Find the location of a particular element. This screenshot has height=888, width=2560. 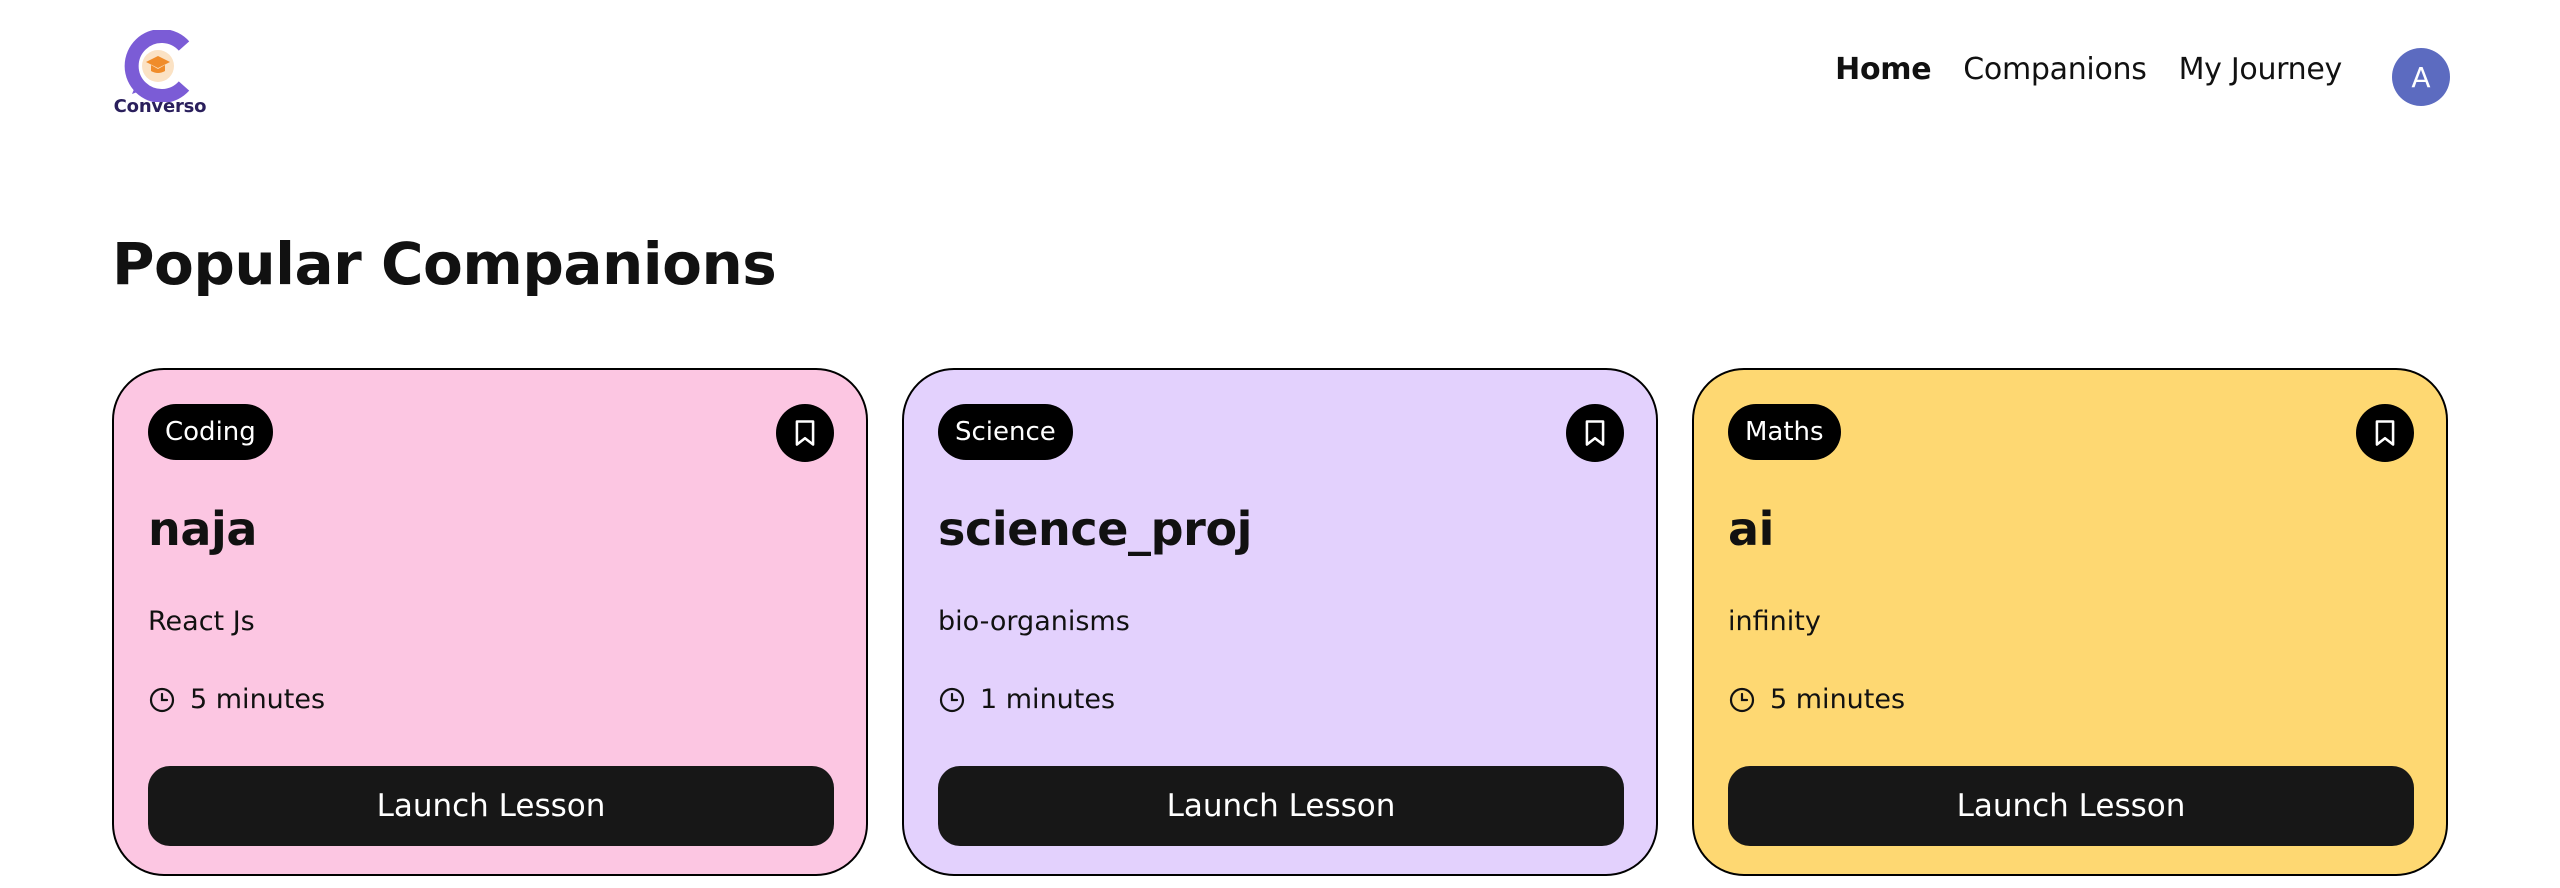

nav-my-journey: My Journey is located at coordinates (2261, 69).